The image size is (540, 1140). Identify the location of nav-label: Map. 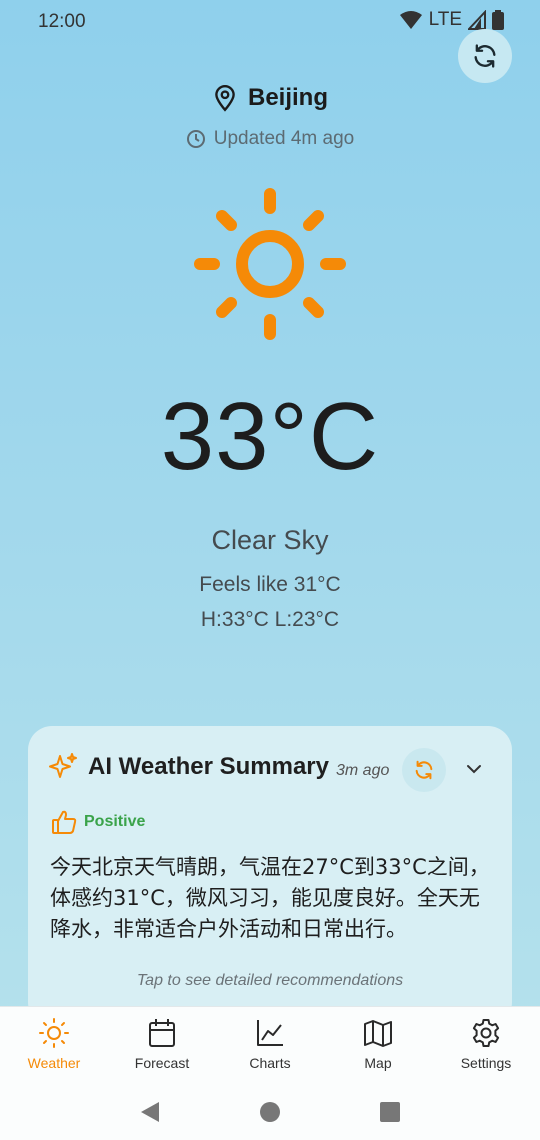
(378, 1063).